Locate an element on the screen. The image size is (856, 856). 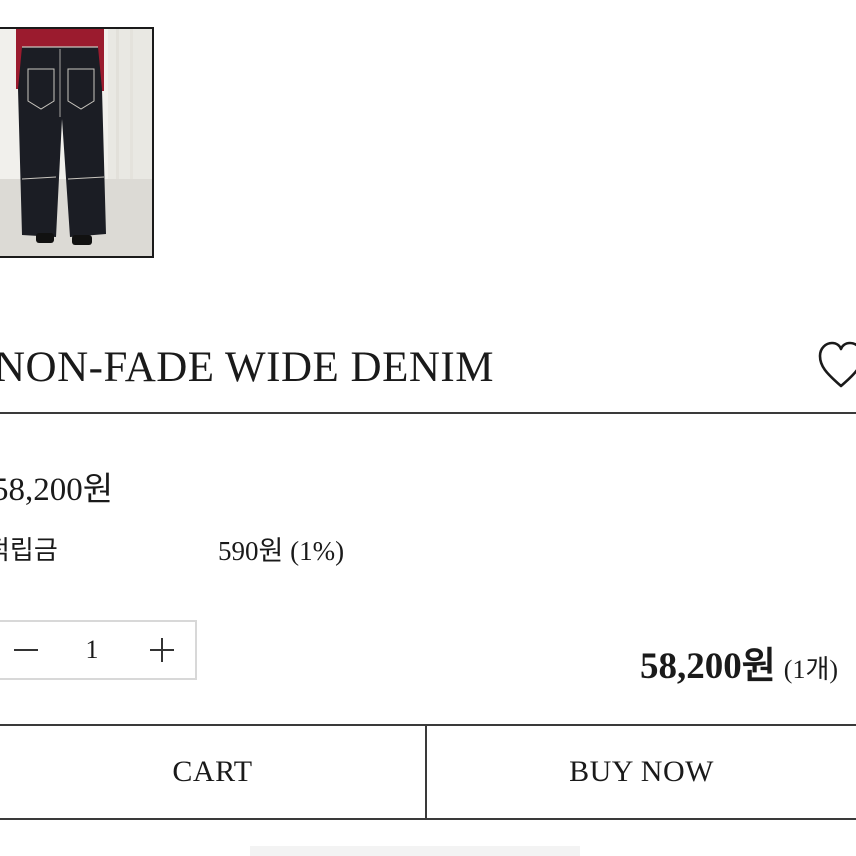
total-price: 58,200원 is located at coordinates (708, 666).